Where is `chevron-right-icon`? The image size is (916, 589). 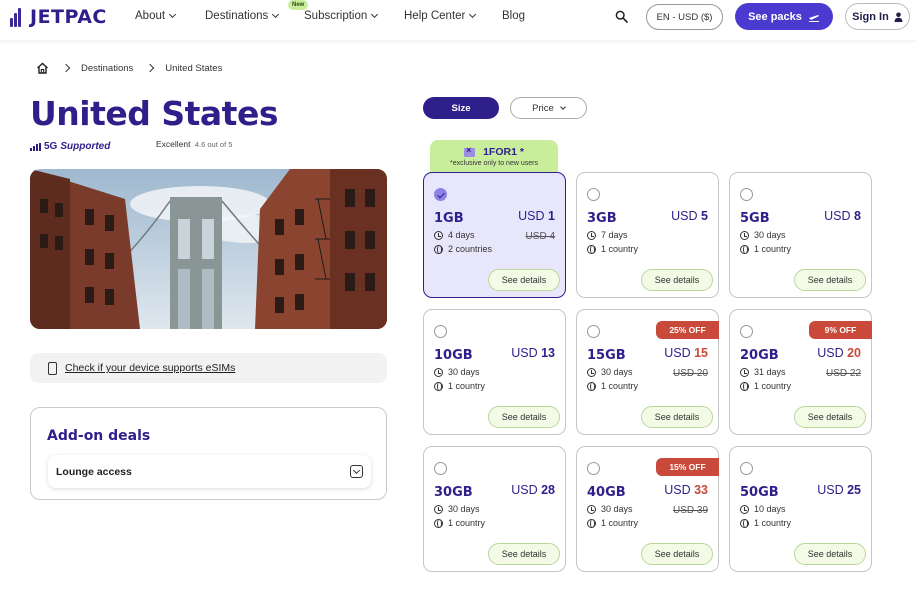
chevron-right-icon is located at coordinates (150, 68).